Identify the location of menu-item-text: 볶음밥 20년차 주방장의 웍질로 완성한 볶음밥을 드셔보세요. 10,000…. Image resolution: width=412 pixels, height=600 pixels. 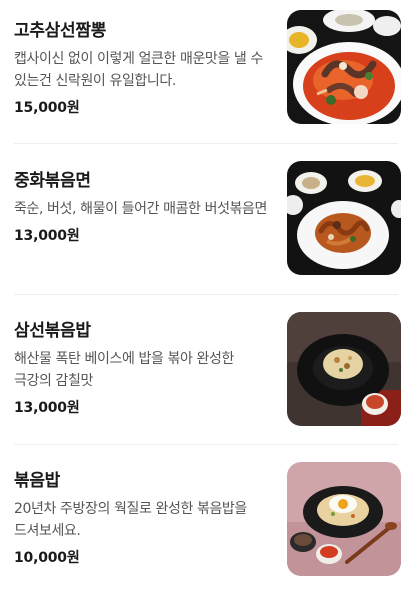
(142, 519).